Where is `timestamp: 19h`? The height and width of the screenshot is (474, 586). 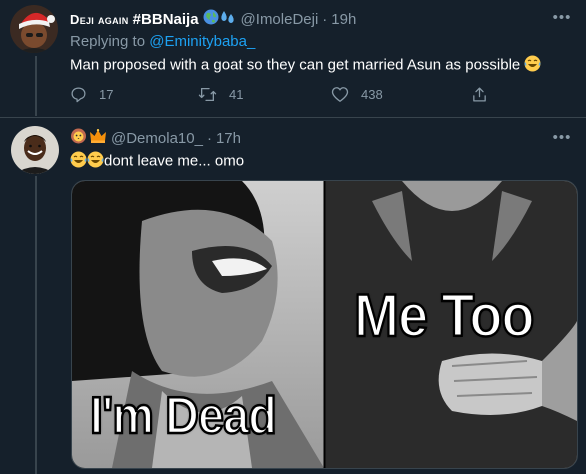
timestamp: 19h is located at coordinates (343, 19).